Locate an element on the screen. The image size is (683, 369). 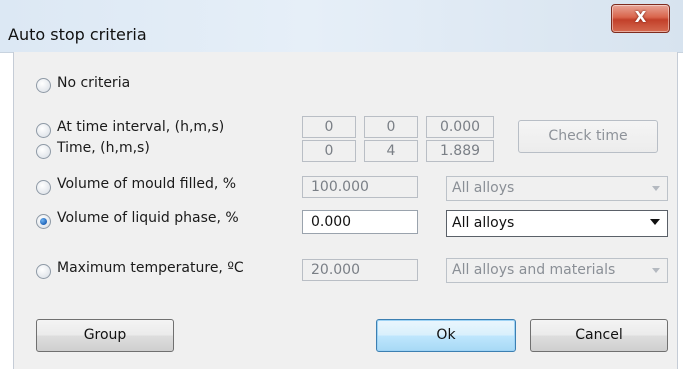
close-icon: X is located at coordinates (640, 17).